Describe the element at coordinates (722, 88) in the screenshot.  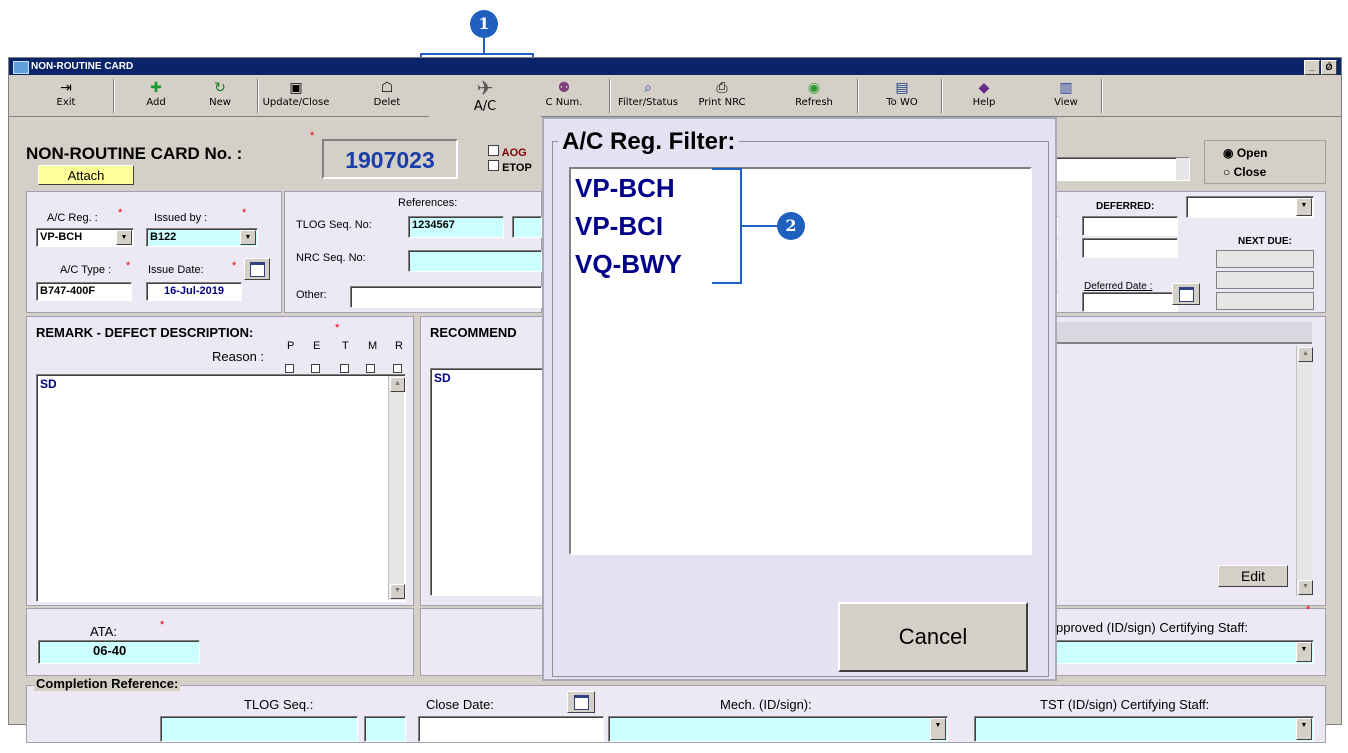
I see `printer-icon: ⎙` at that location.